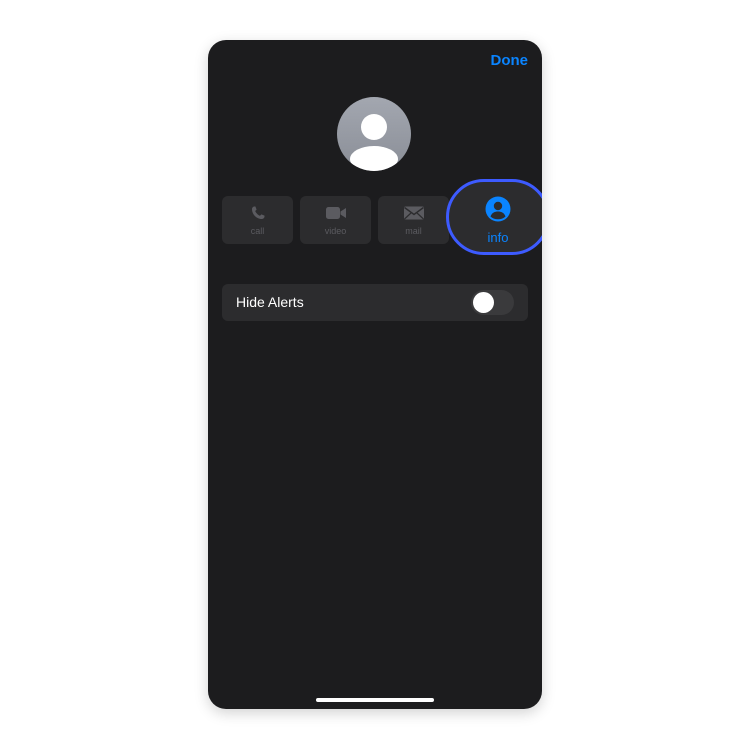 Image resolution: width=750 pixels, height=749 pixels. Describe the element at coordinates (495, 209) in the screenshot. I see `person-circle-icon` at that location.